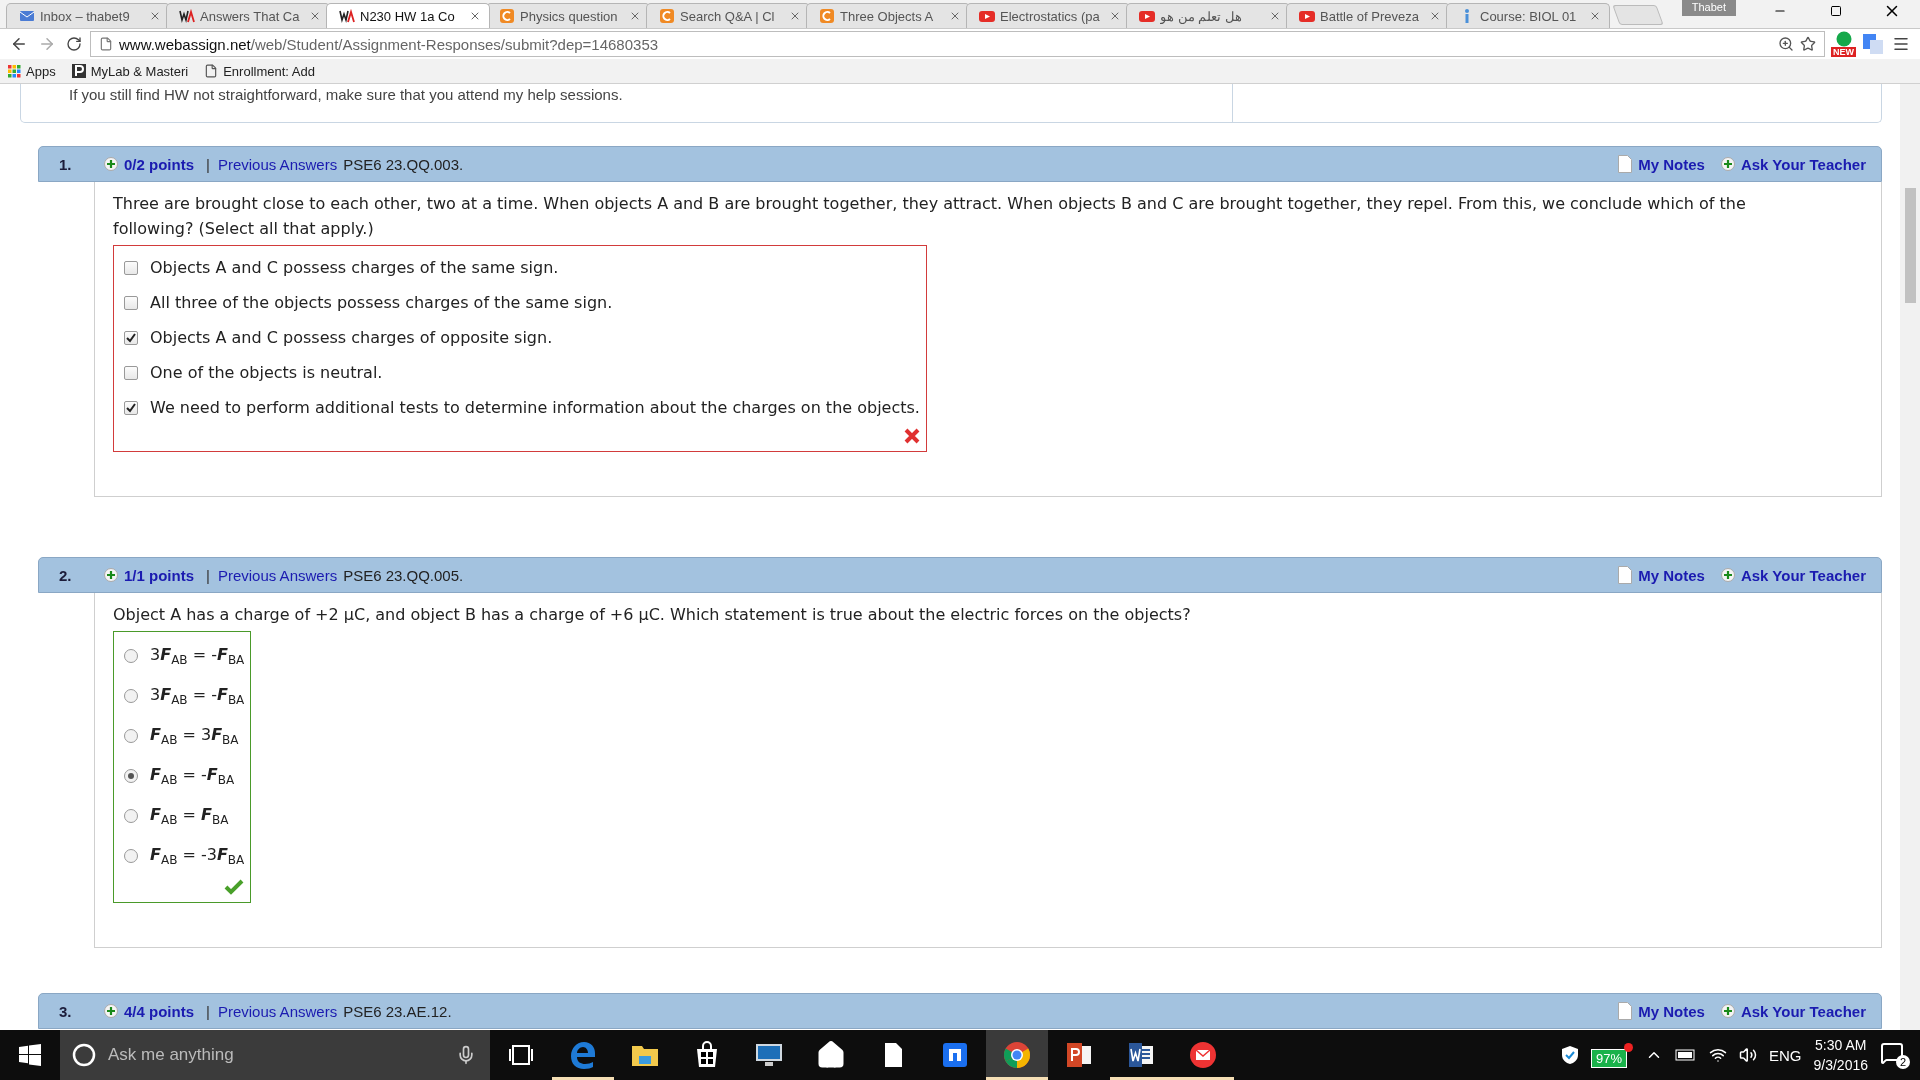 Image resolution: width=1920 pixels, height=1080 pixels. I want to click on option-label: F$_{AB}$ = 3F$_{BA}$, so click(194, 736).